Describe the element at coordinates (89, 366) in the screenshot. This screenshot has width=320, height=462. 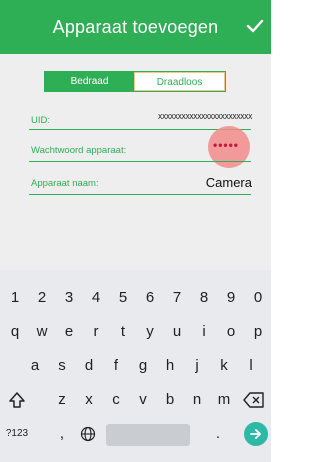
I see `key-d: d` at that location.